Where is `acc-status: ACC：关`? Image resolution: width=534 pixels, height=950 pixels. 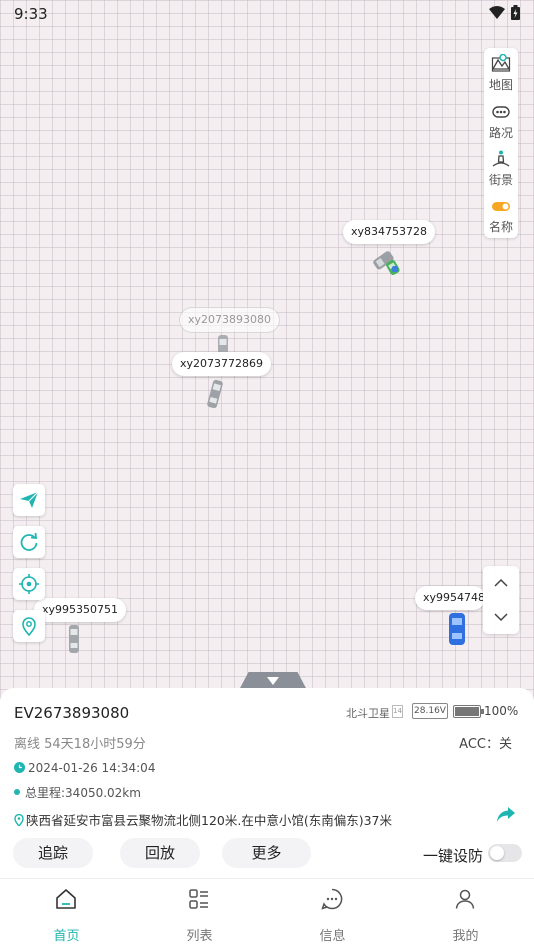
acc-status: ACC：关 is located at coordinates (485, 744).